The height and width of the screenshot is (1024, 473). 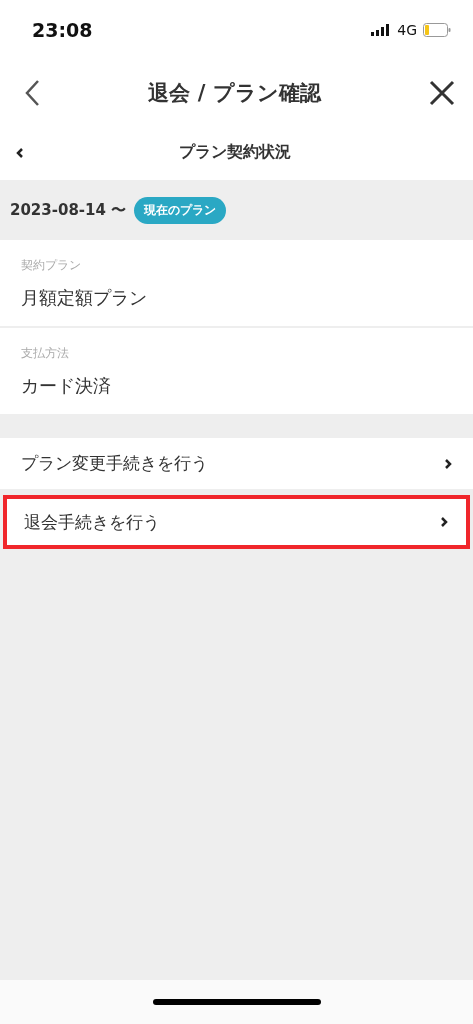 I want to click on page-title: 退会 / プラン確認, so click(x=234, y=93).